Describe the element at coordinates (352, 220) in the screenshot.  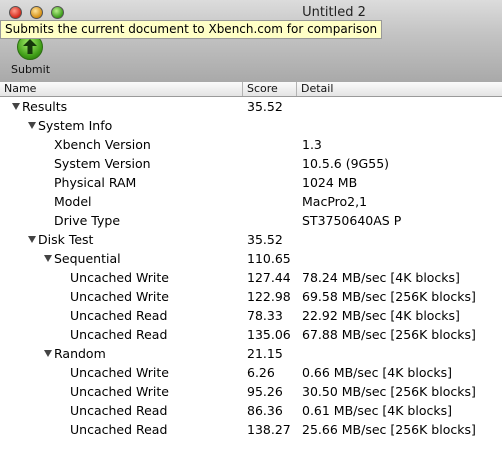
I see `row-detail: ST3750640AS P` at that location.